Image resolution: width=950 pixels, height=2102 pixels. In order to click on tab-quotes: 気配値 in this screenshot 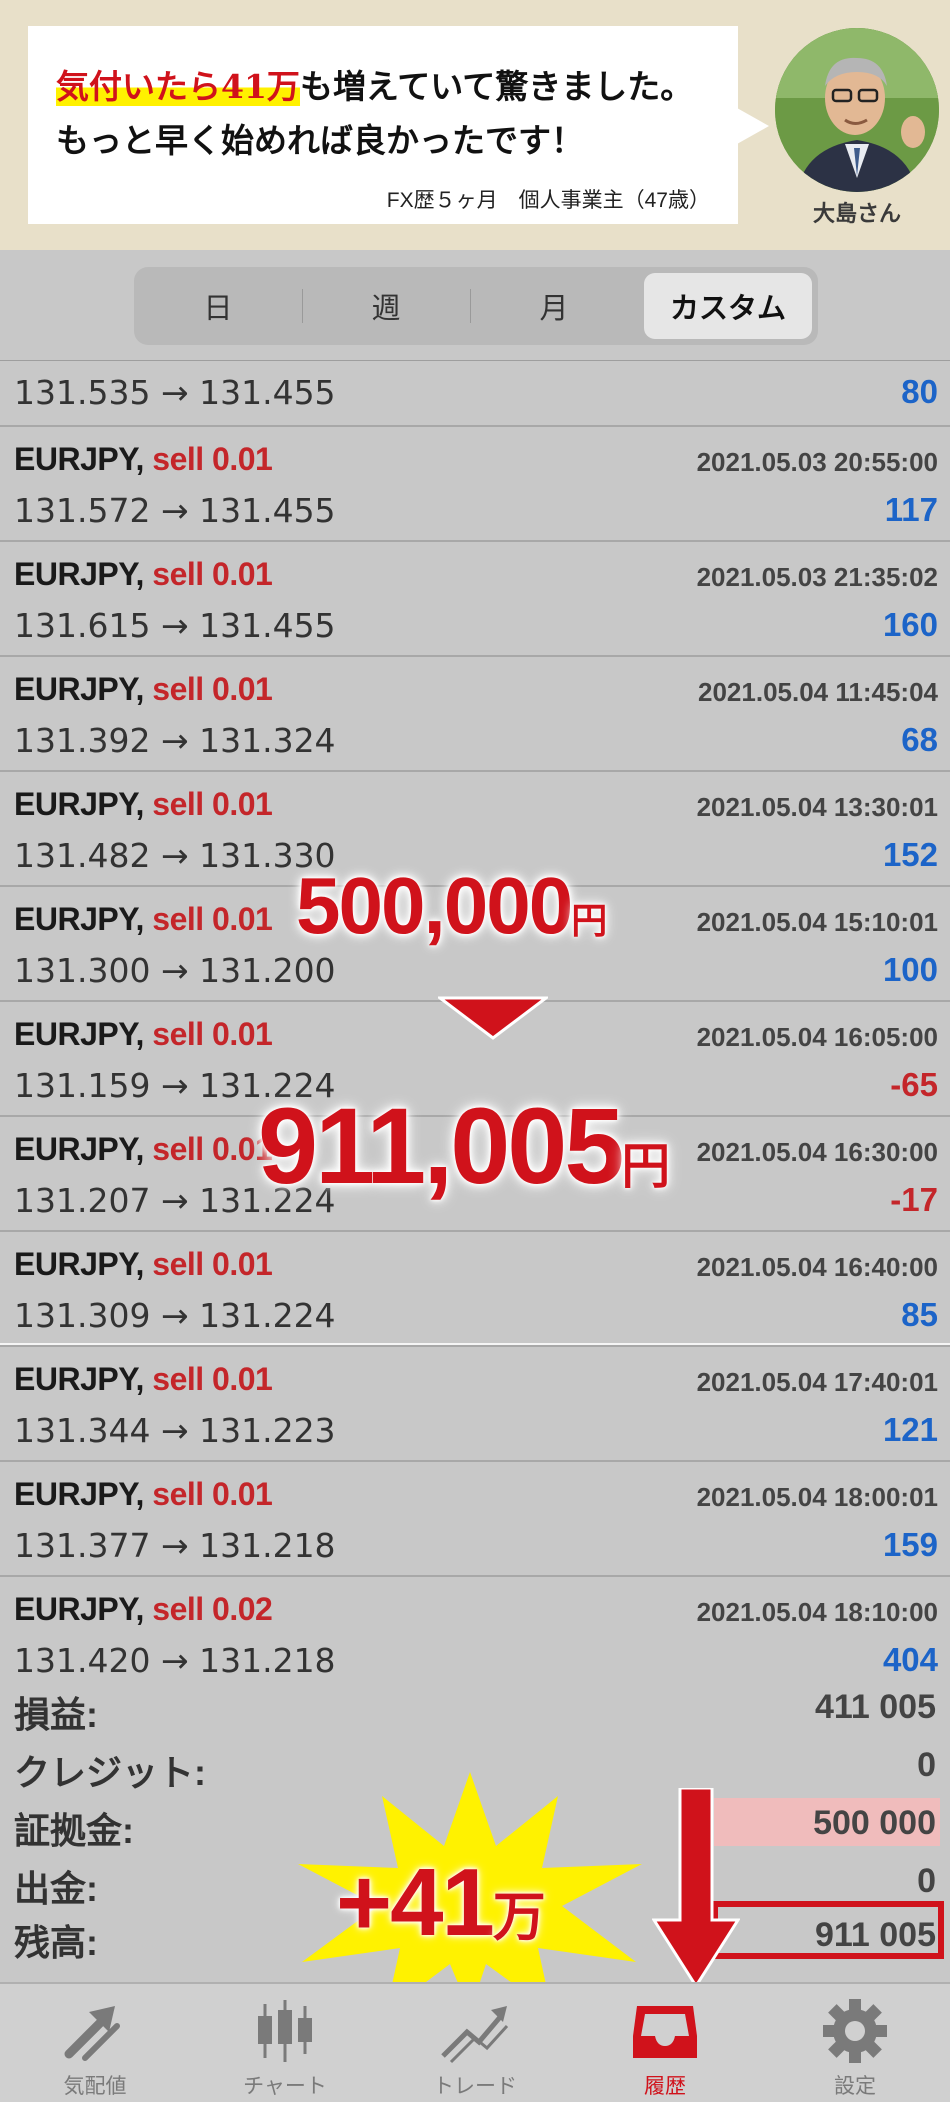, I will do `click(95, 2043)`.